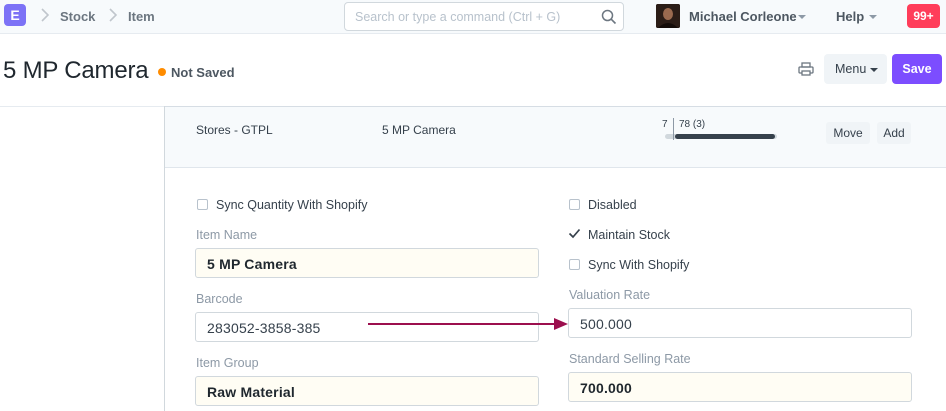 The width and height of the screenshot is (946, 411). I want to click on barcode-label: Barcode, so click(219, 299).